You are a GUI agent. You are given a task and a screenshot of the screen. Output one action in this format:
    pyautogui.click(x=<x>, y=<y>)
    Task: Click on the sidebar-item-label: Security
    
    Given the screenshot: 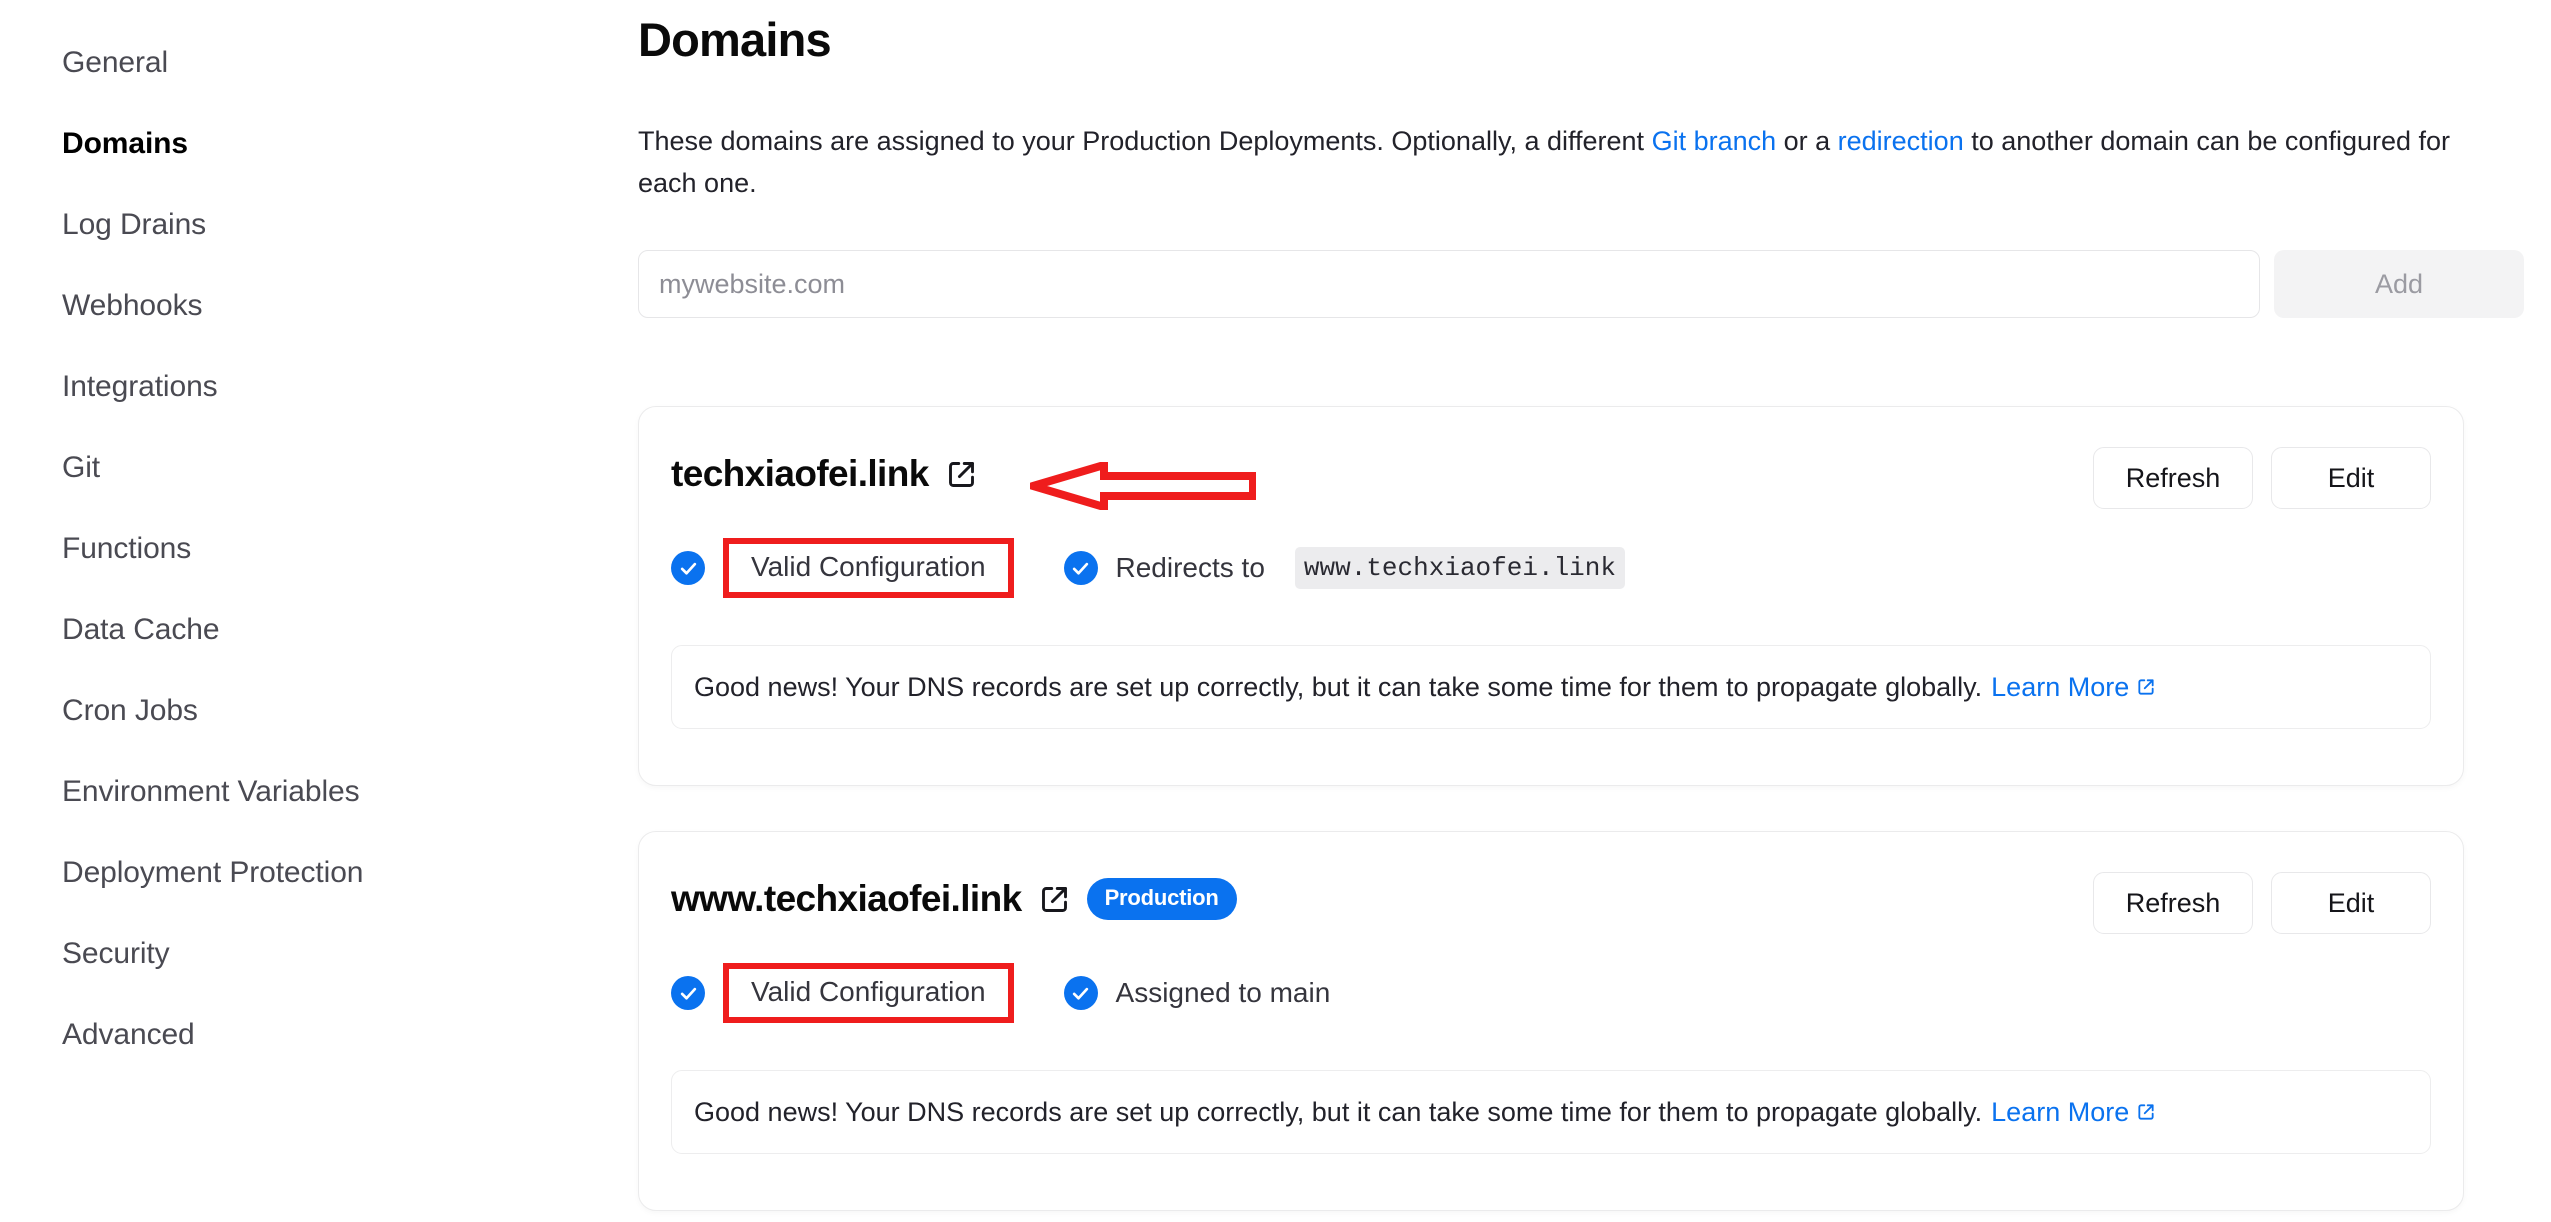 What is the action you would take?
    pyautogui.click(x=116, y=953)
    